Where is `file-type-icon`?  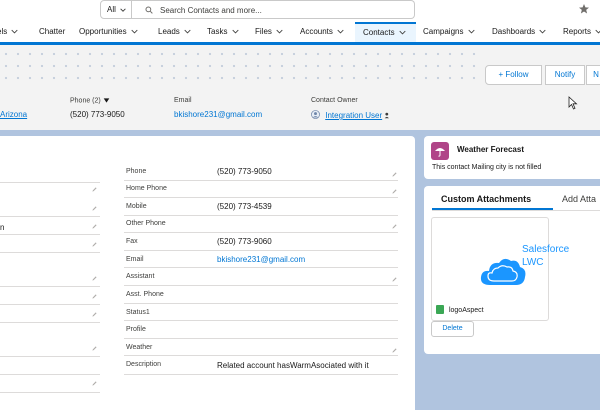
file-type-icon is located at coordinates (440, 309).